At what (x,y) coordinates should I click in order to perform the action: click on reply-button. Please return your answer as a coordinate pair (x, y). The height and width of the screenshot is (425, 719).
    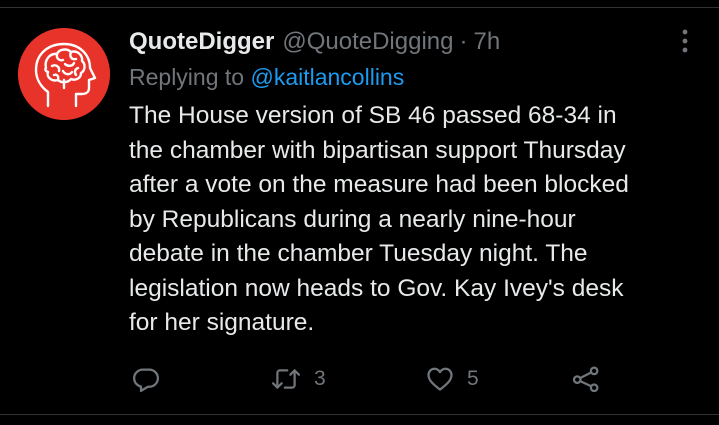
    Looking at the image, I should click on (146, 379).